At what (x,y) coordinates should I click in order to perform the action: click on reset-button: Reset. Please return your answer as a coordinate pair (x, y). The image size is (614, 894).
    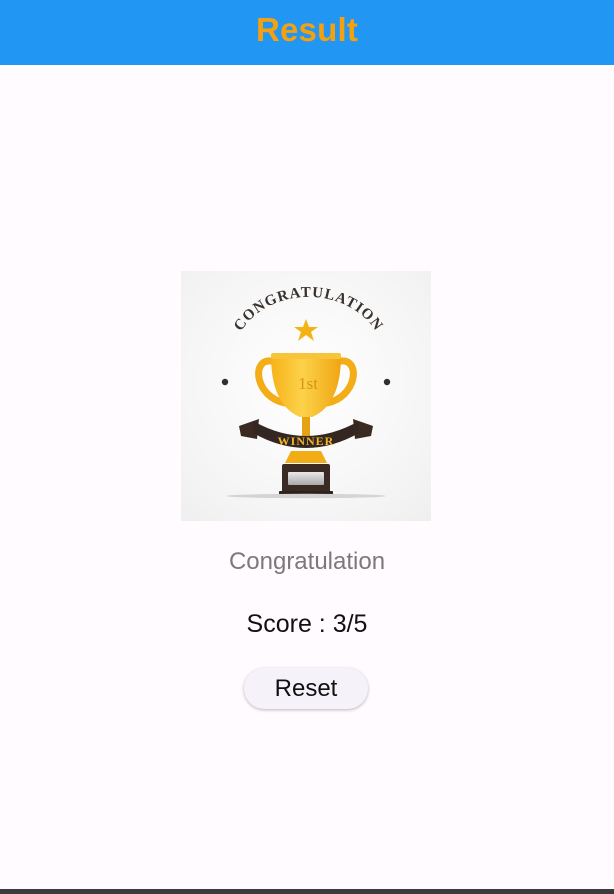
    Looking at the image, I should click on (306, 688).